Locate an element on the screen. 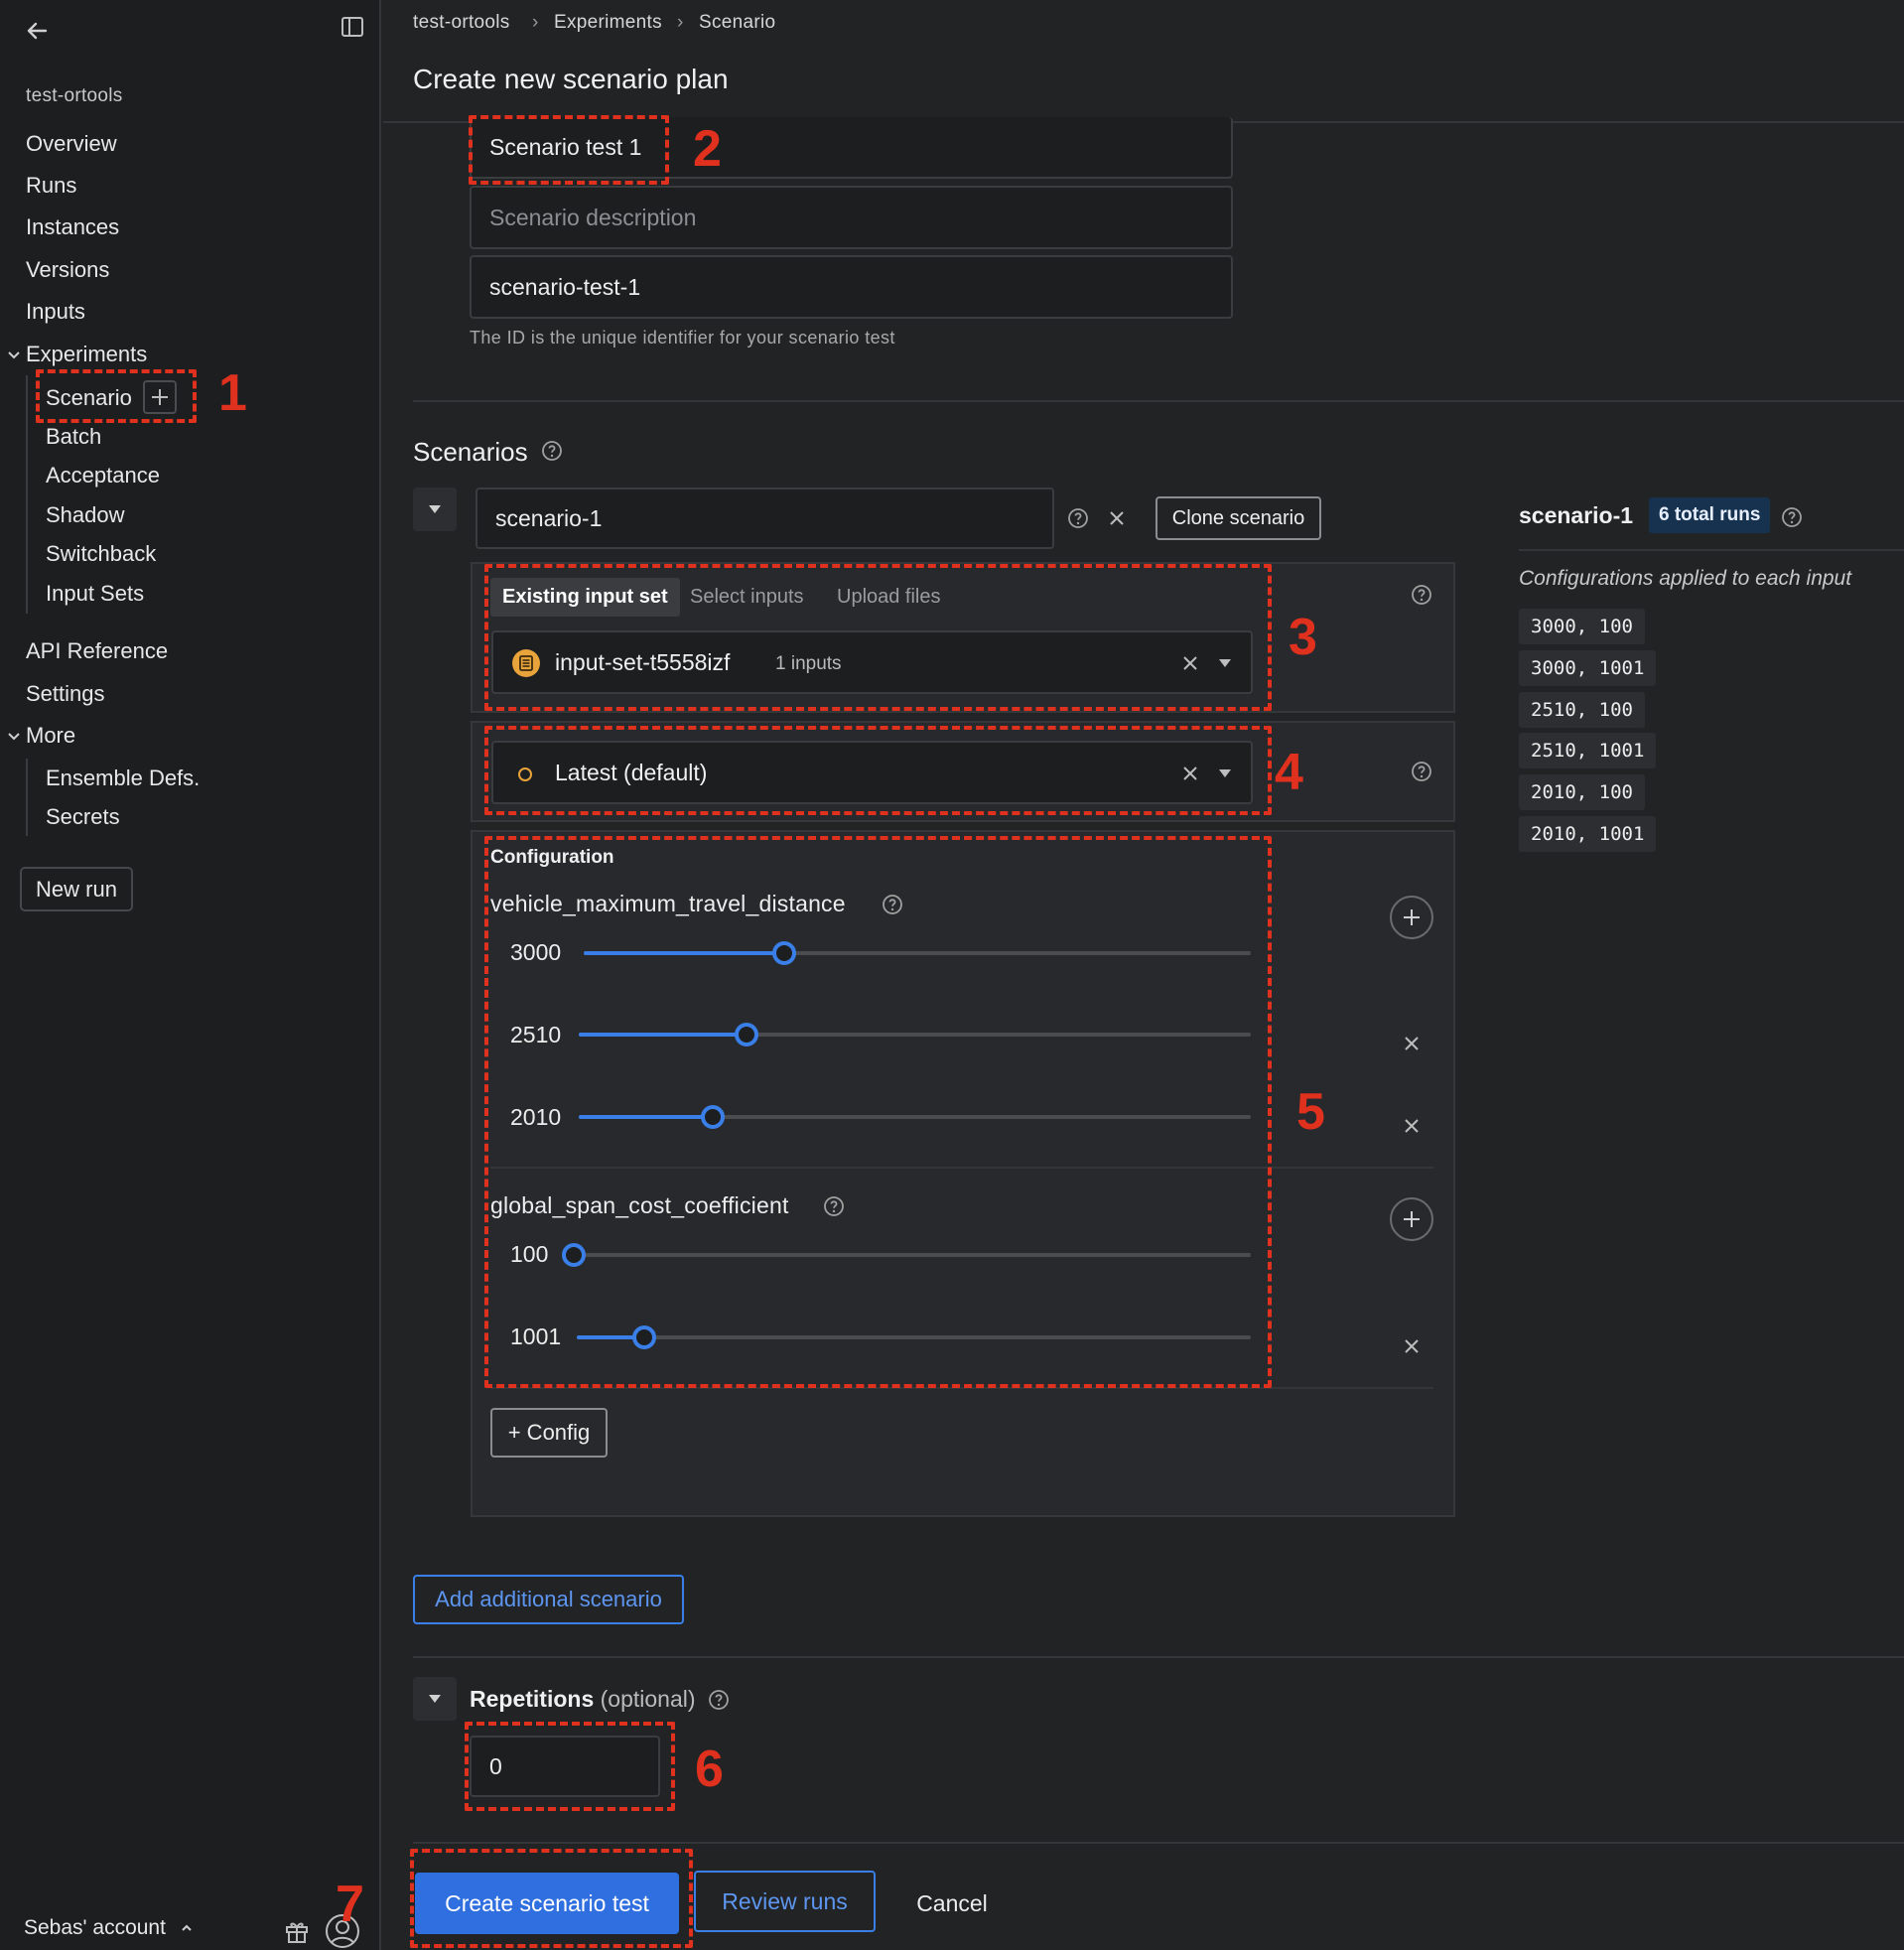 The image size is (1904, 1950). sidebar-item-settings: Settings is located at coordinates (65, 694).